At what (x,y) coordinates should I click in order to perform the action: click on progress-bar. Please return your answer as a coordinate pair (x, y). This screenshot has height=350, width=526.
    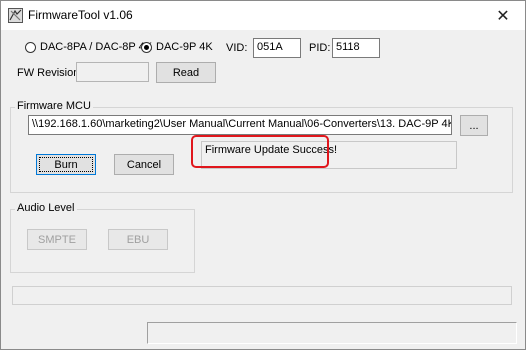
    Looking at the image, I should click on (262, 295).